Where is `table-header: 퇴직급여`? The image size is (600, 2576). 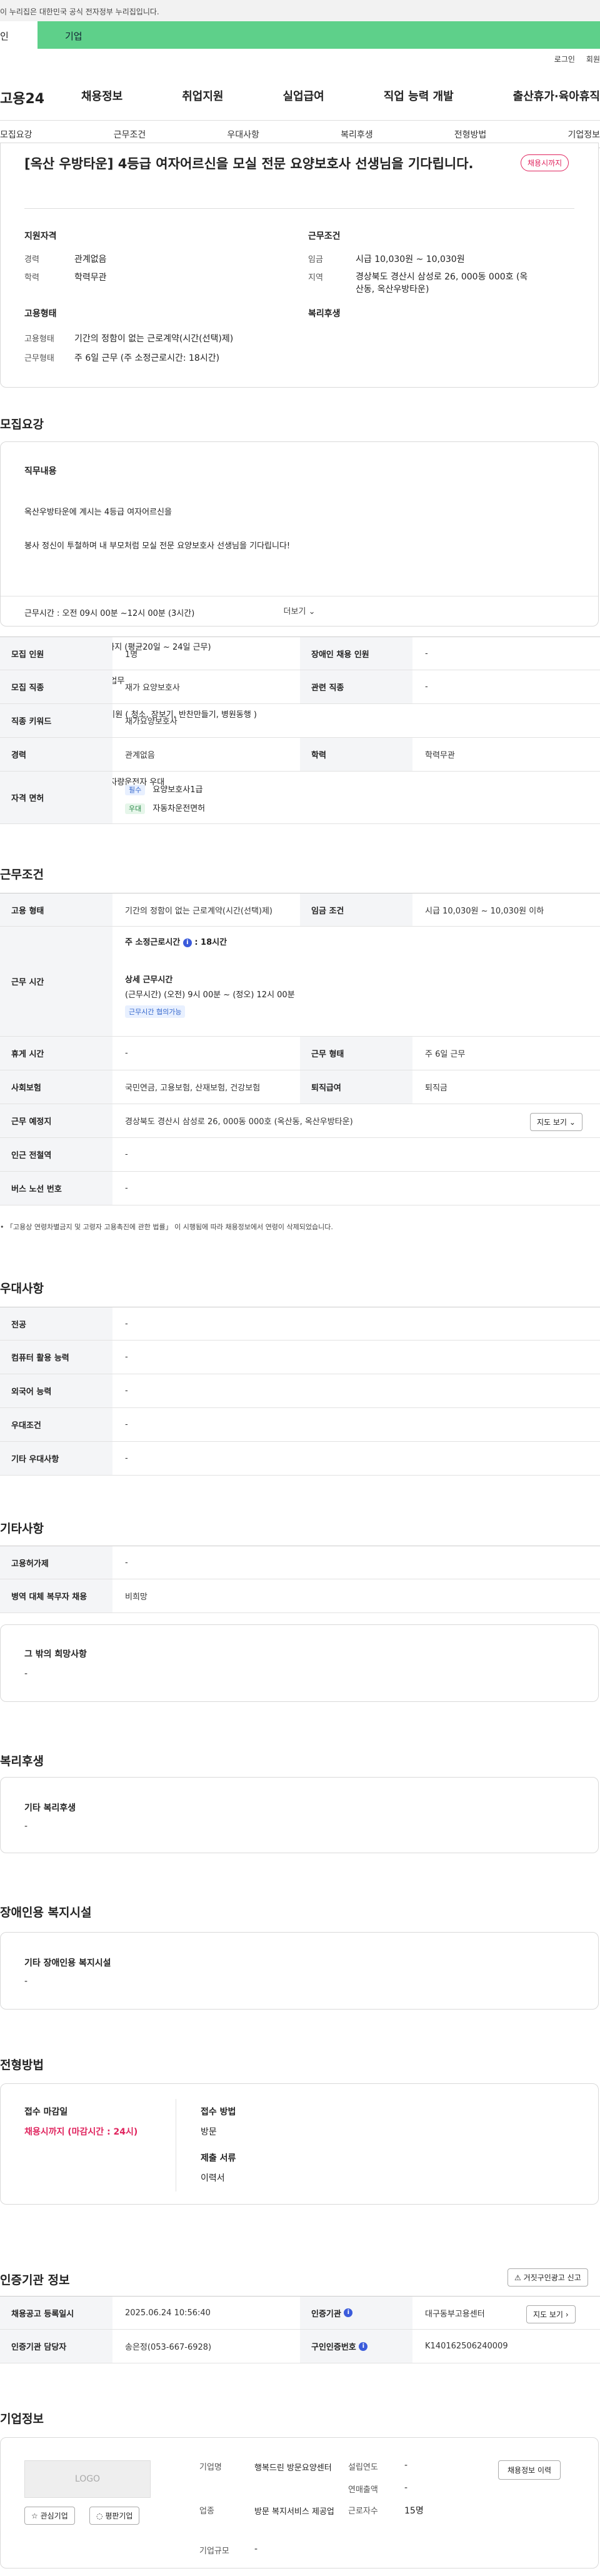 table-header: 퇴직급여 is located at coordinates (356, 1087).